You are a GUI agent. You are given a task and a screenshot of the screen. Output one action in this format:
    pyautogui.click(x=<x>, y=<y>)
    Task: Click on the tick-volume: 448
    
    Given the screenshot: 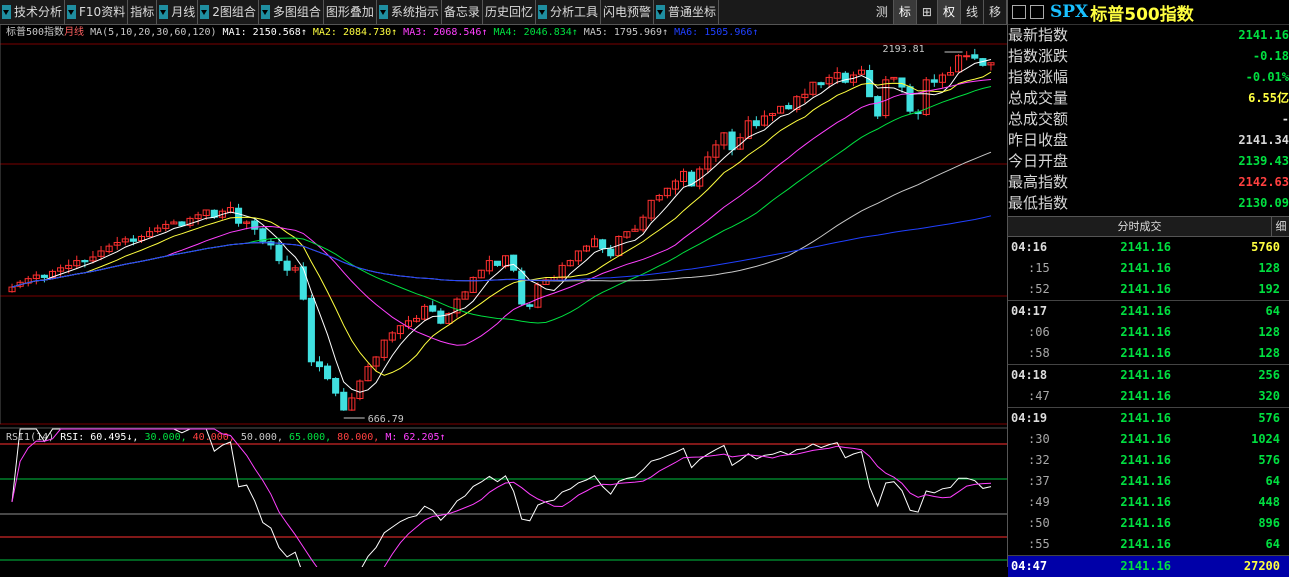 What is the action you would take?
    pyautogui.click(x=1269, y=502)
    